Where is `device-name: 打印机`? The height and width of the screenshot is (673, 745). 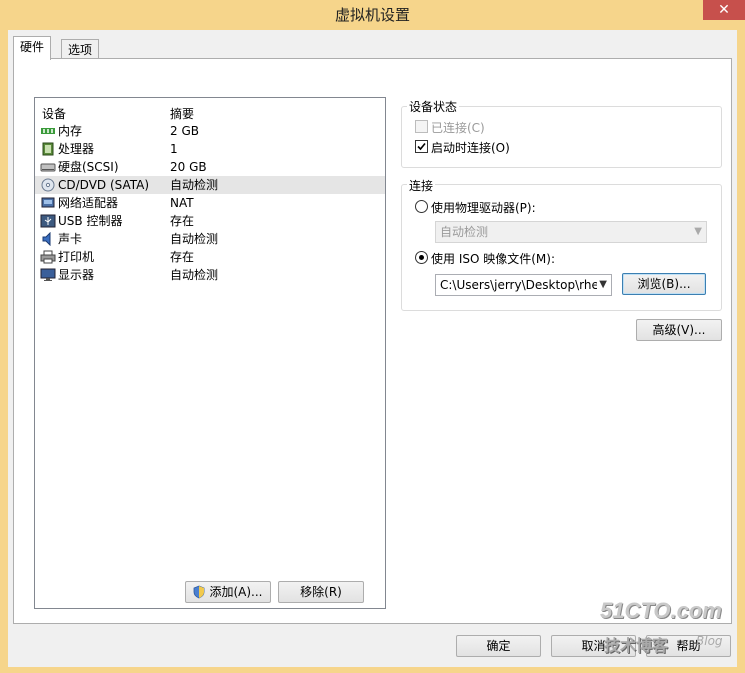 device-name: 打印机 is located at coordinates (76, 257).